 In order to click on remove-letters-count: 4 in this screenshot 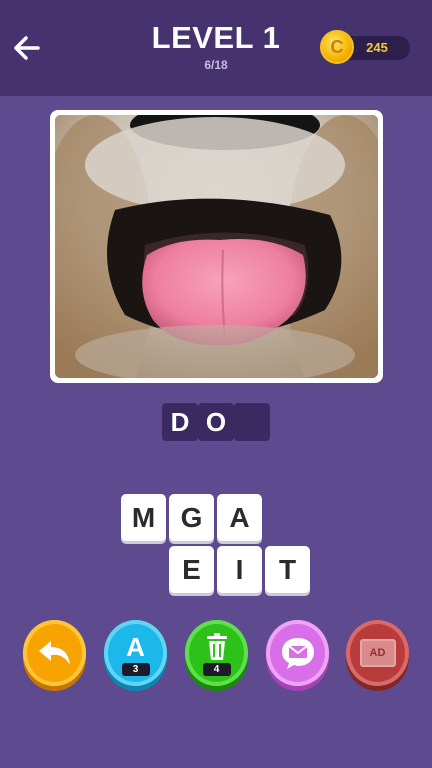, I will do `click(216, 669)`.